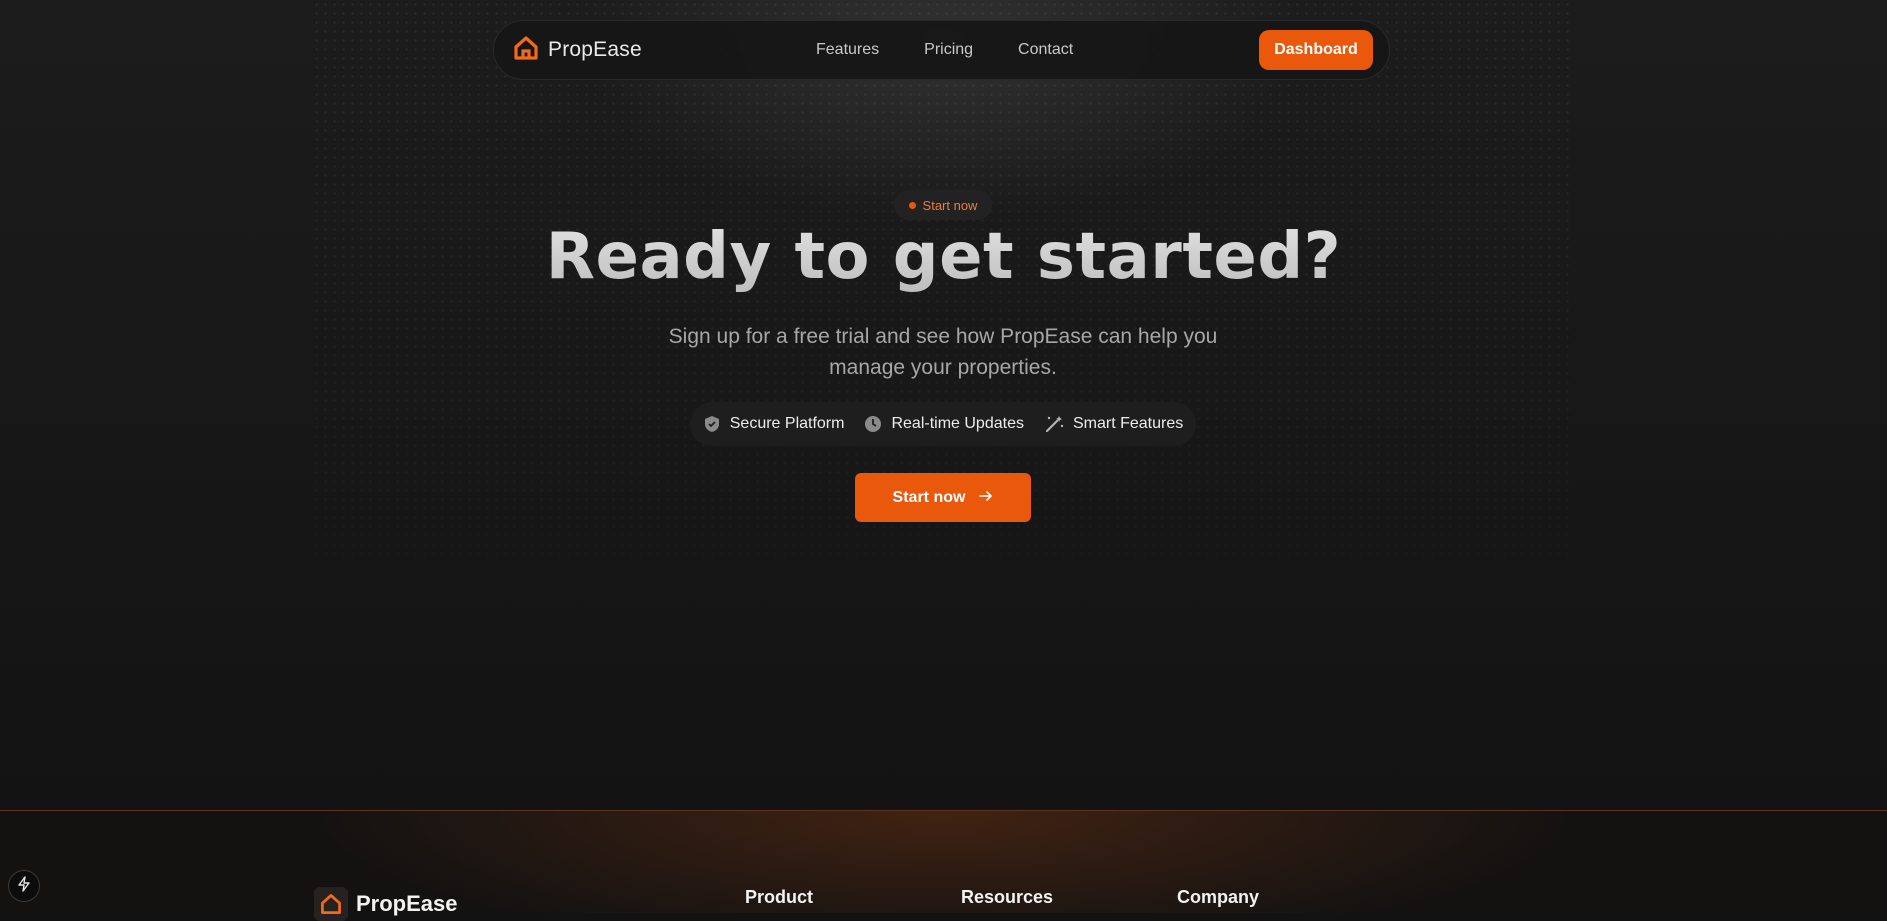  Describe the element at coordinates (407, 903) in the screenshot. I see `footer-brand-name: PropEase` at that location.